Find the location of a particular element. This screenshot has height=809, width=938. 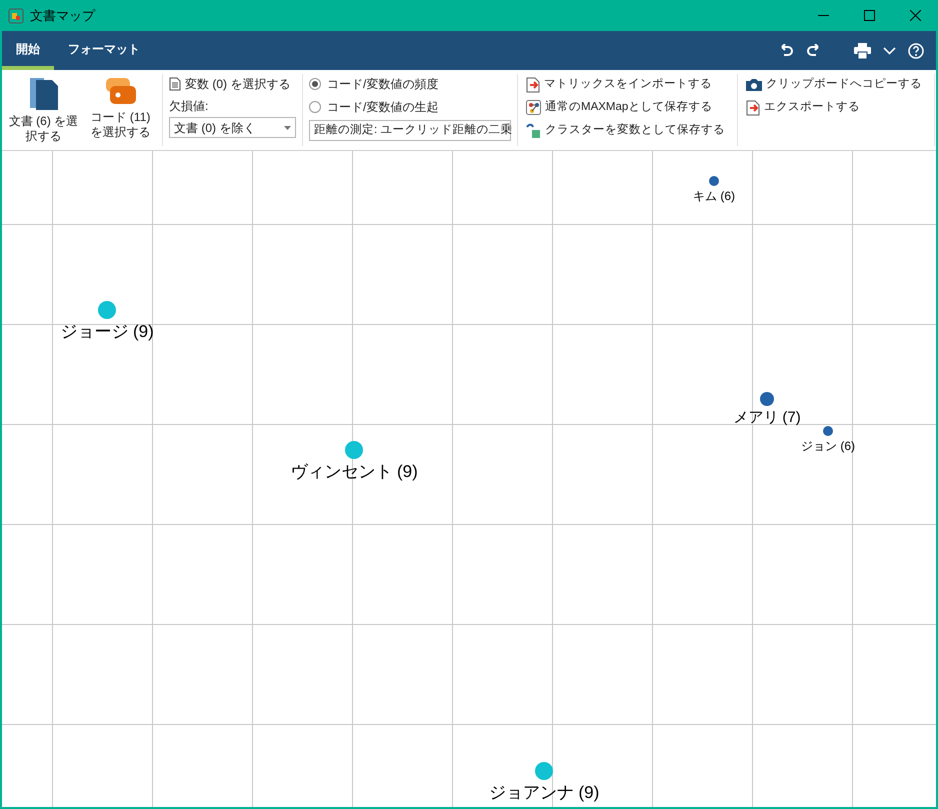

documents-icon is located at coordinates (44, 93).